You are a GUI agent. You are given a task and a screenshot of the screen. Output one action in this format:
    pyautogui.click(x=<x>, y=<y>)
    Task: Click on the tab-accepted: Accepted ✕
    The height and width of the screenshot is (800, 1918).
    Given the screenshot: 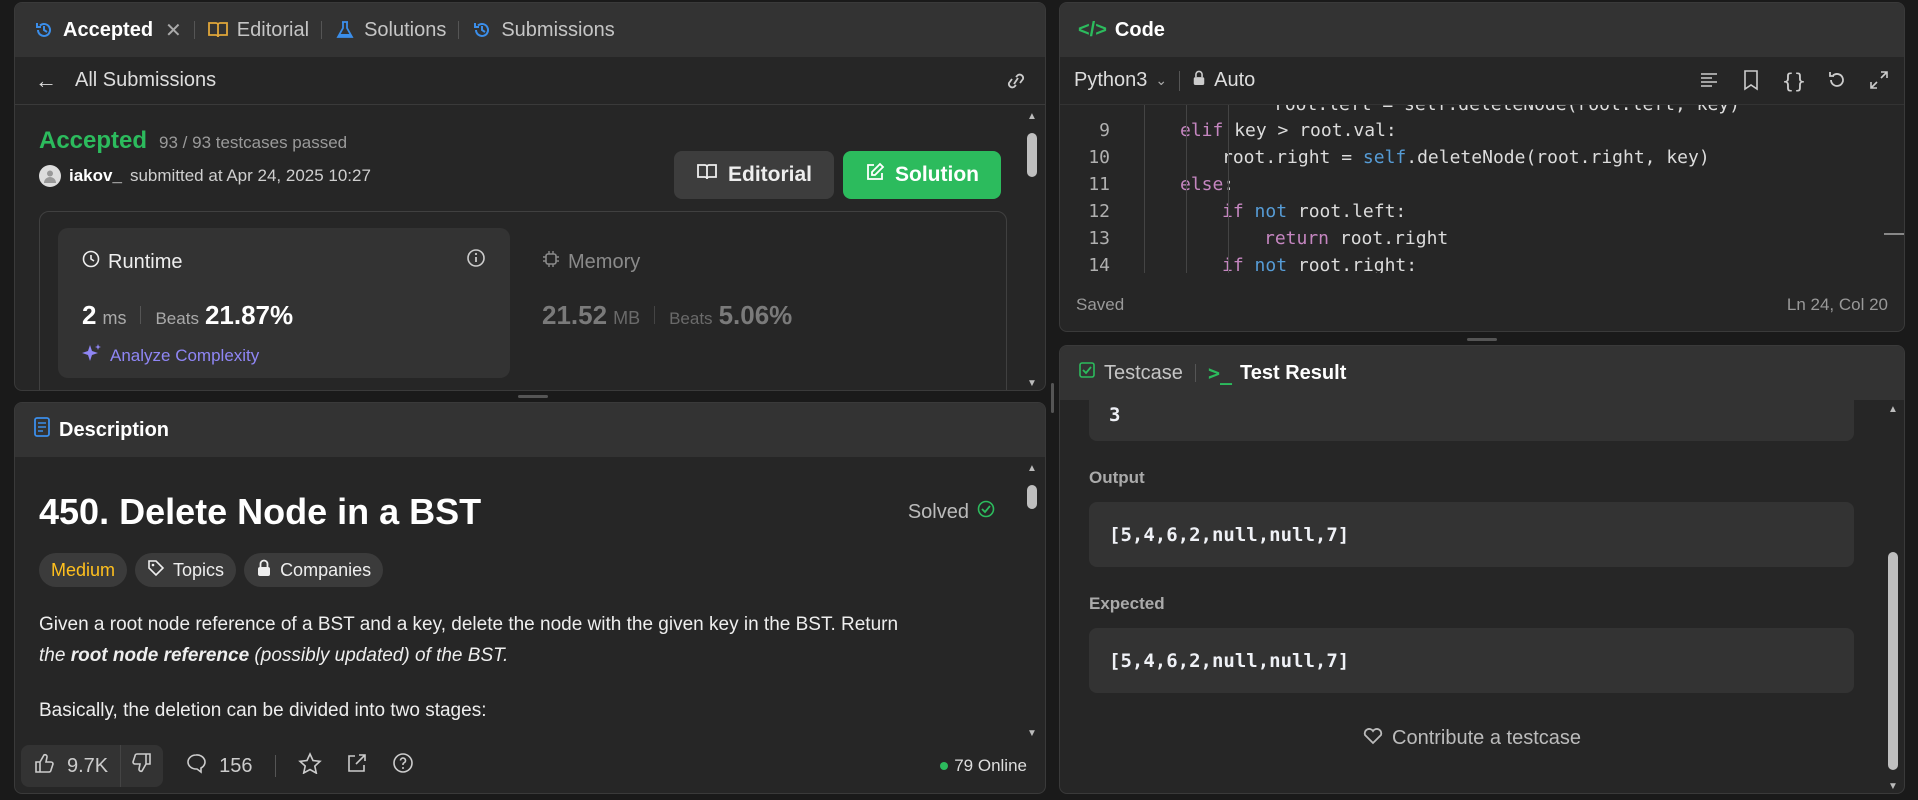 What is the action you would take?
    pyautogui.click(x=107, y=30)
    